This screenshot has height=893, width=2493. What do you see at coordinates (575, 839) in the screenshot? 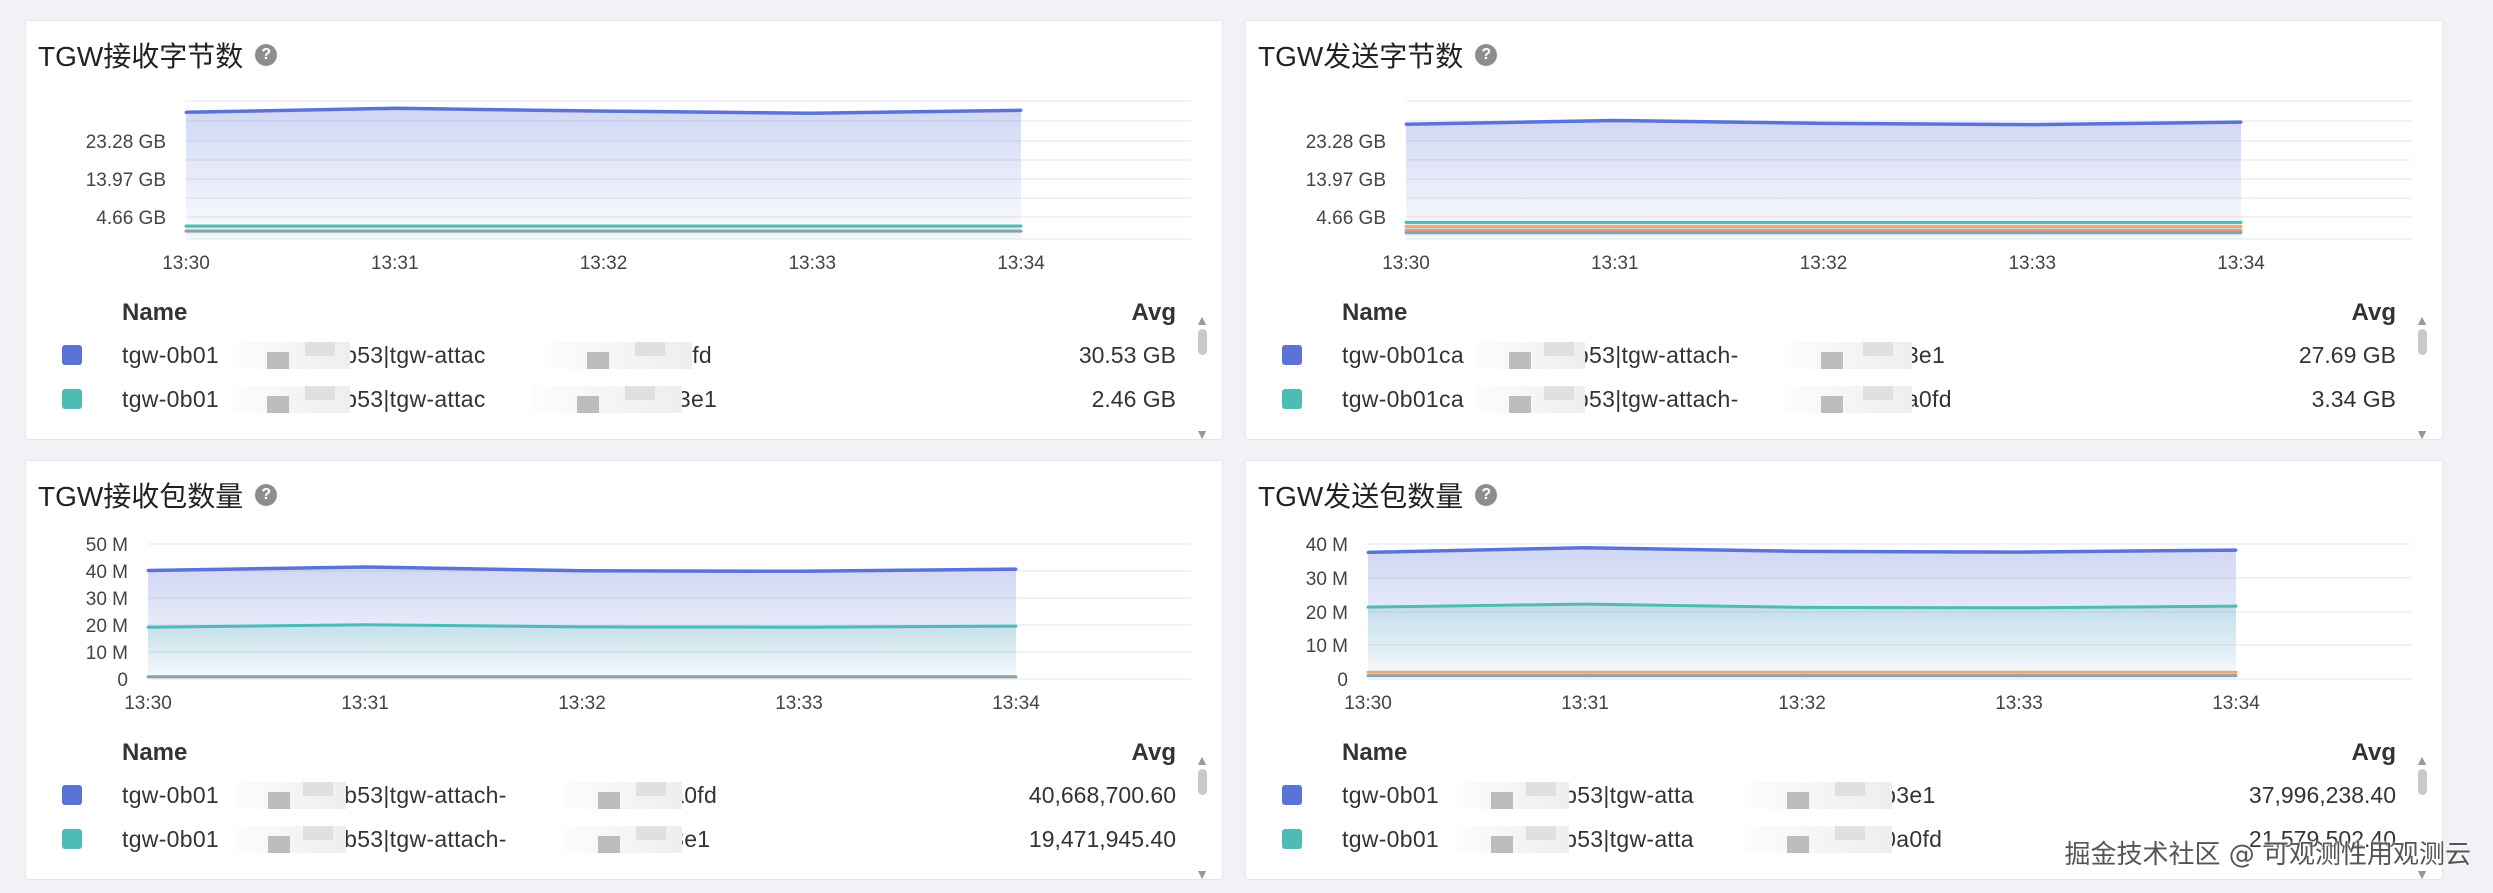
I see `series-name: tgw-0b01ab53|tgw-attach-a91b3e1` at bounding box center [575, 839].